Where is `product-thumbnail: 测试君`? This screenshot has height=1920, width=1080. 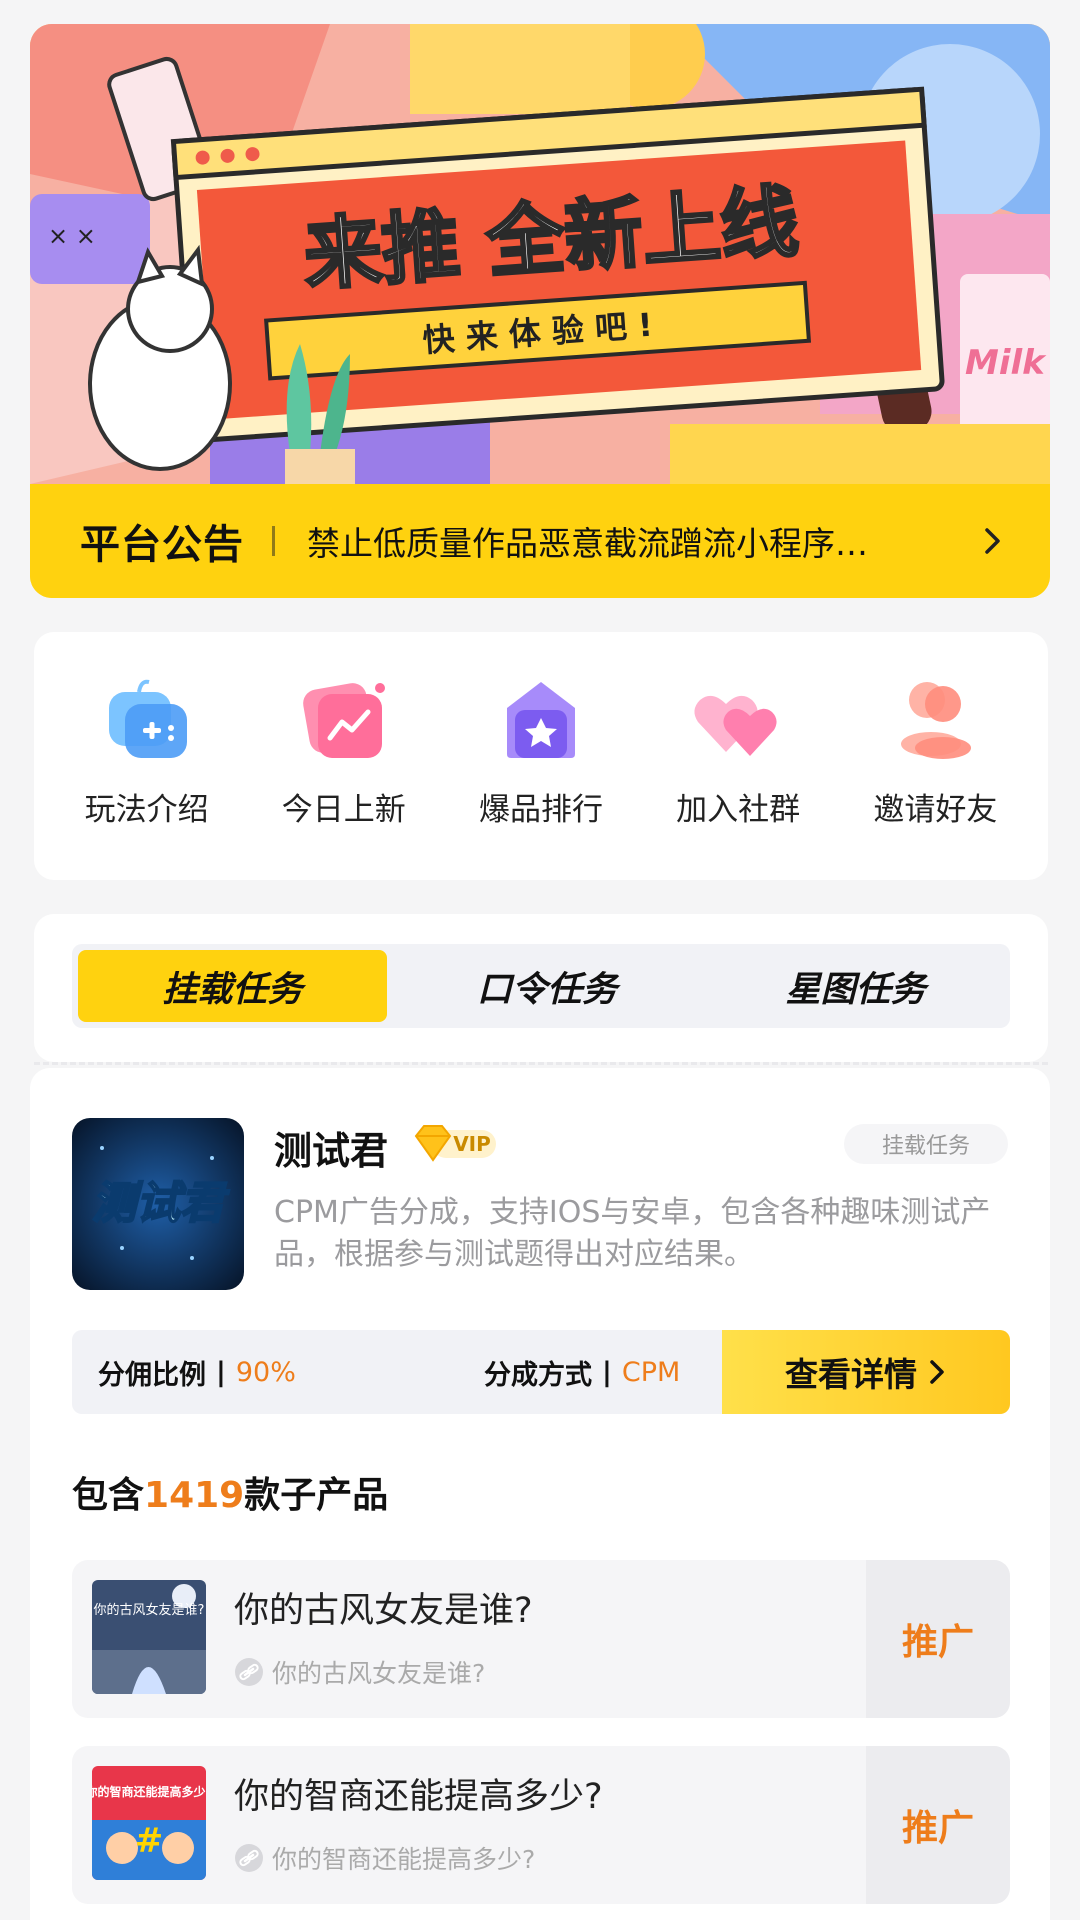 product-thumbnail: 测试君 is located at coordinates (158, 1204).